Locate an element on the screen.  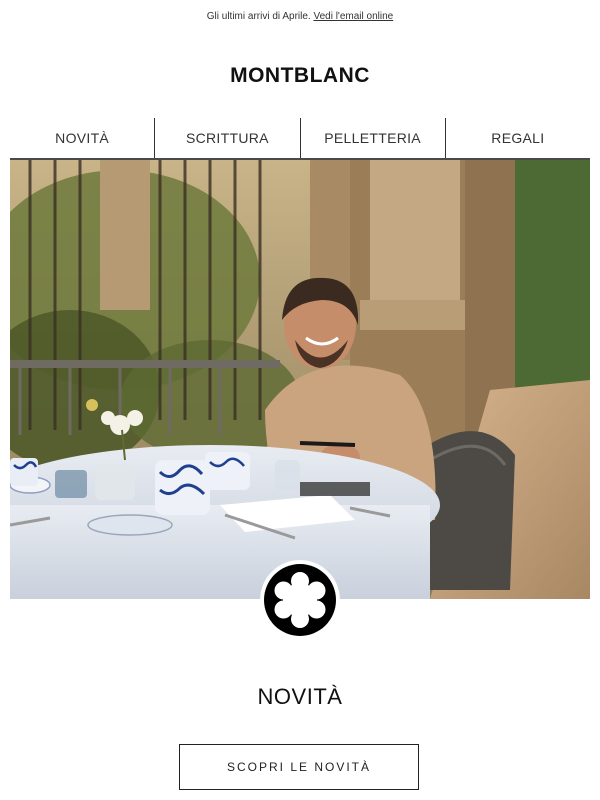
montblanc-emblem-icon is located at coordinates (300, 600).